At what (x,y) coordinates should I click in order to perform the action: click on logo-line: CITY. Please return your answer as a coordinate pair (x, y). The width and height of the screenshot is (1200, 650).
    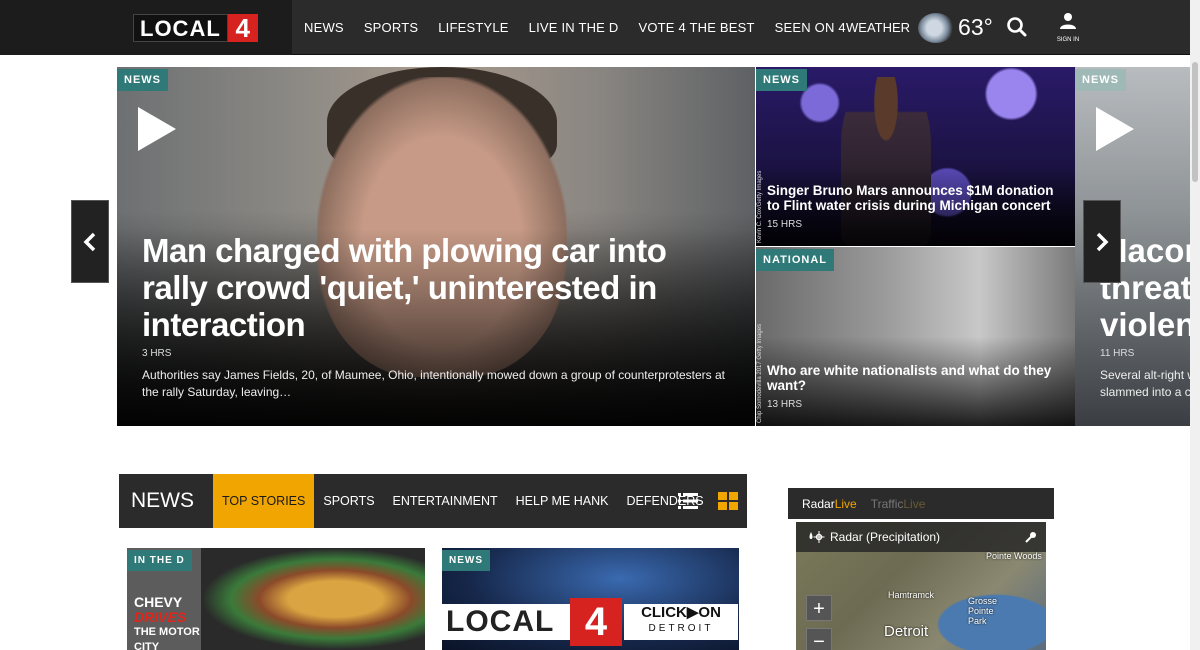
    Looking at the image, I should click on (147, 645).